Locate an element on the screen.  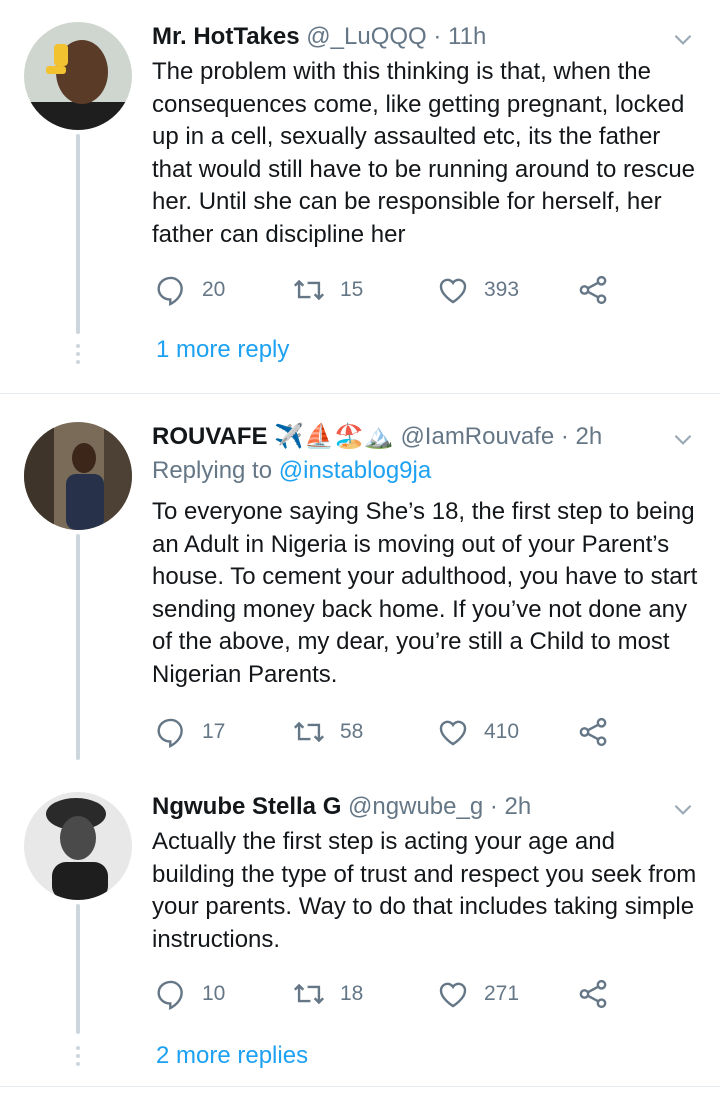
like-button: 410 is located at coordinates (477, 732).